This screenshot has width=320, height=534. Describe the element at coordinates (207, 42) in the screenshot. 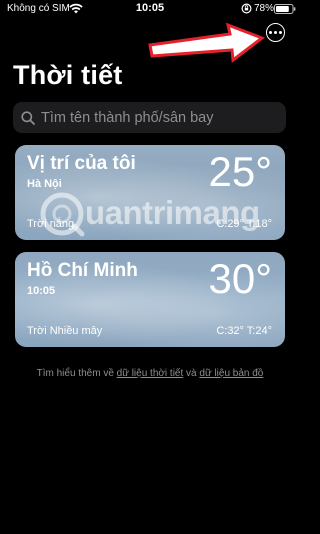

I see `arrow-icon` at that location.